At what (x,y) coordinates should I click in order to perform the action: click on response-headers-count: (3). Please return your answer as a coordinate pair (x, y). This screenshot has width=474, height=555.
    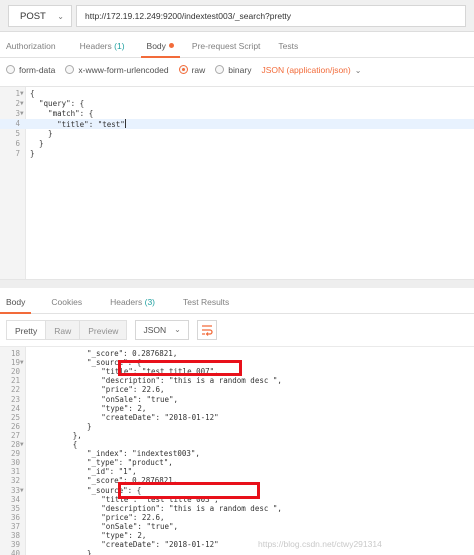
    Looking at the image, I should click on (149, 301).